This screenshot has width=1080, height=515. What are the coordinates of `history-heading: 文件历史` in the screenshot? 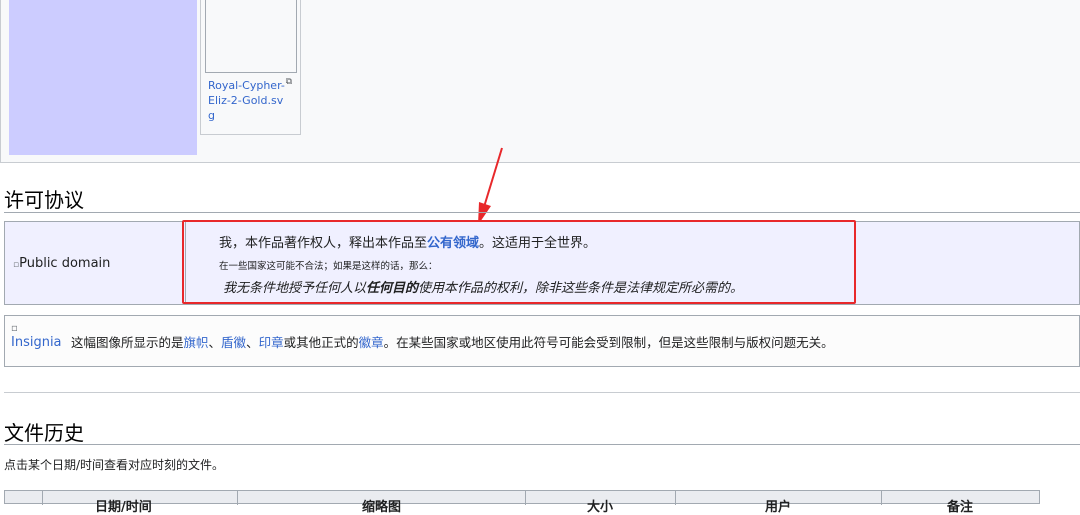 It's located at (44, 433).